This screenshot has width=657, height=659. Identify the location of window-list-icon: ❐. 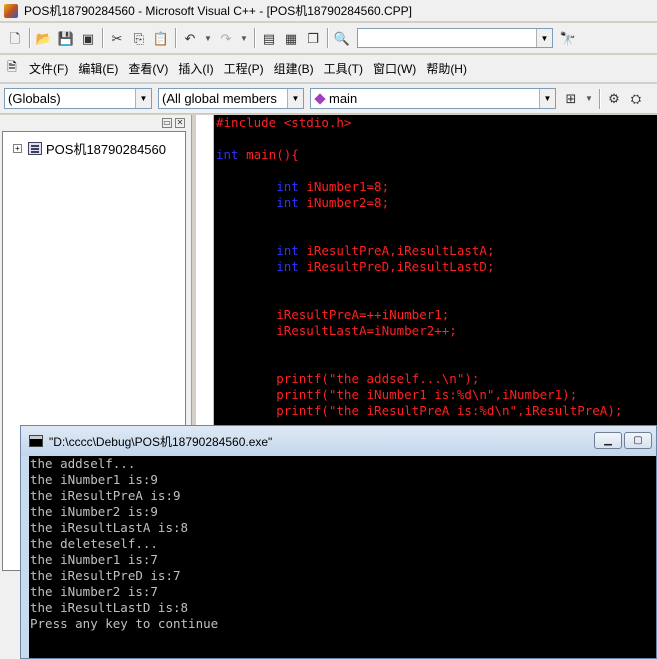
(313, 38).